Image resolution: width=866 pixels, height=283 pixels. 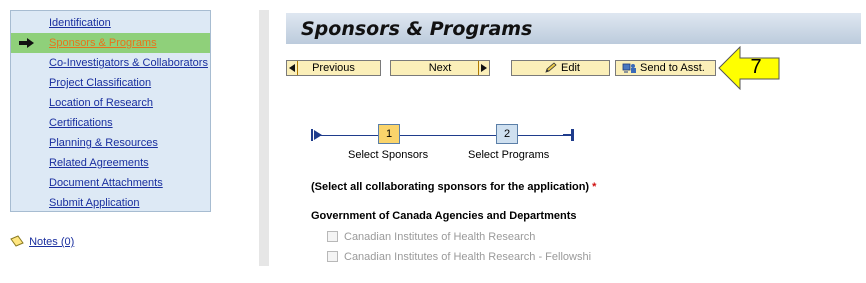 I want to click on nav-item-certifications: Certifications, so click(x=110, y=123).